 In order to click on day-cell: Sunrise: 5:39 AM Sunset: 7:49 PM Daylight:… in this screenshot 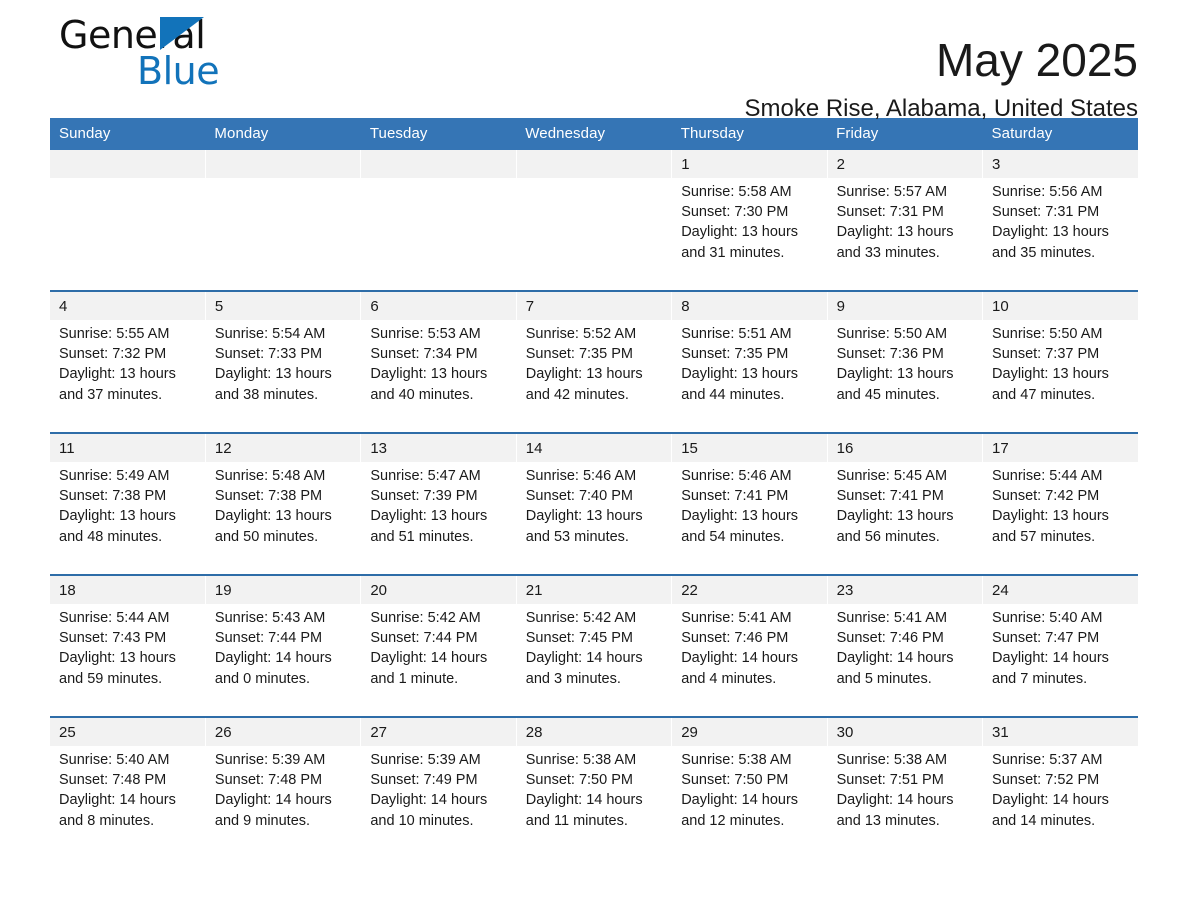, I will do `click(438, 795)`.